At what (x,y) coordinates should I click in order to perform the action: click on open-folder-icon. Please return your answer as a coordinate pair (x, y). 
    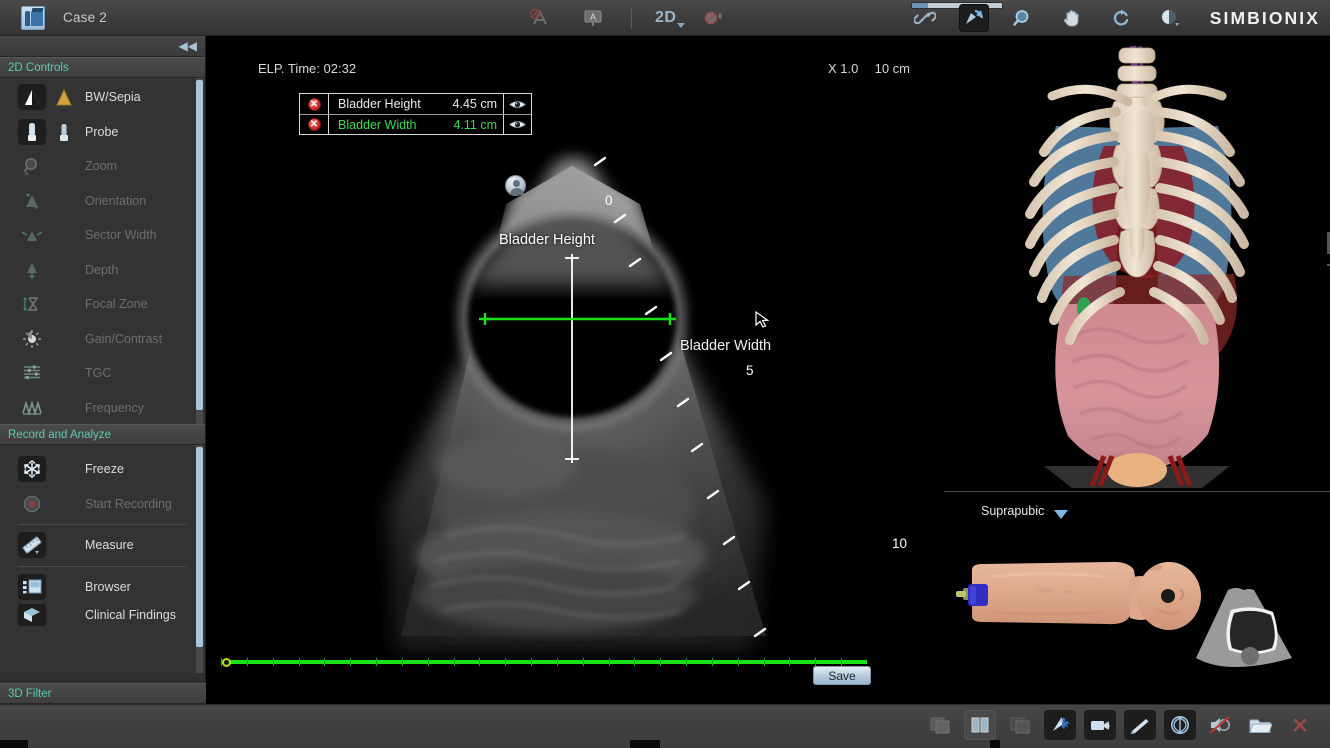
    Looking at the image, I should click on (1260, 725).